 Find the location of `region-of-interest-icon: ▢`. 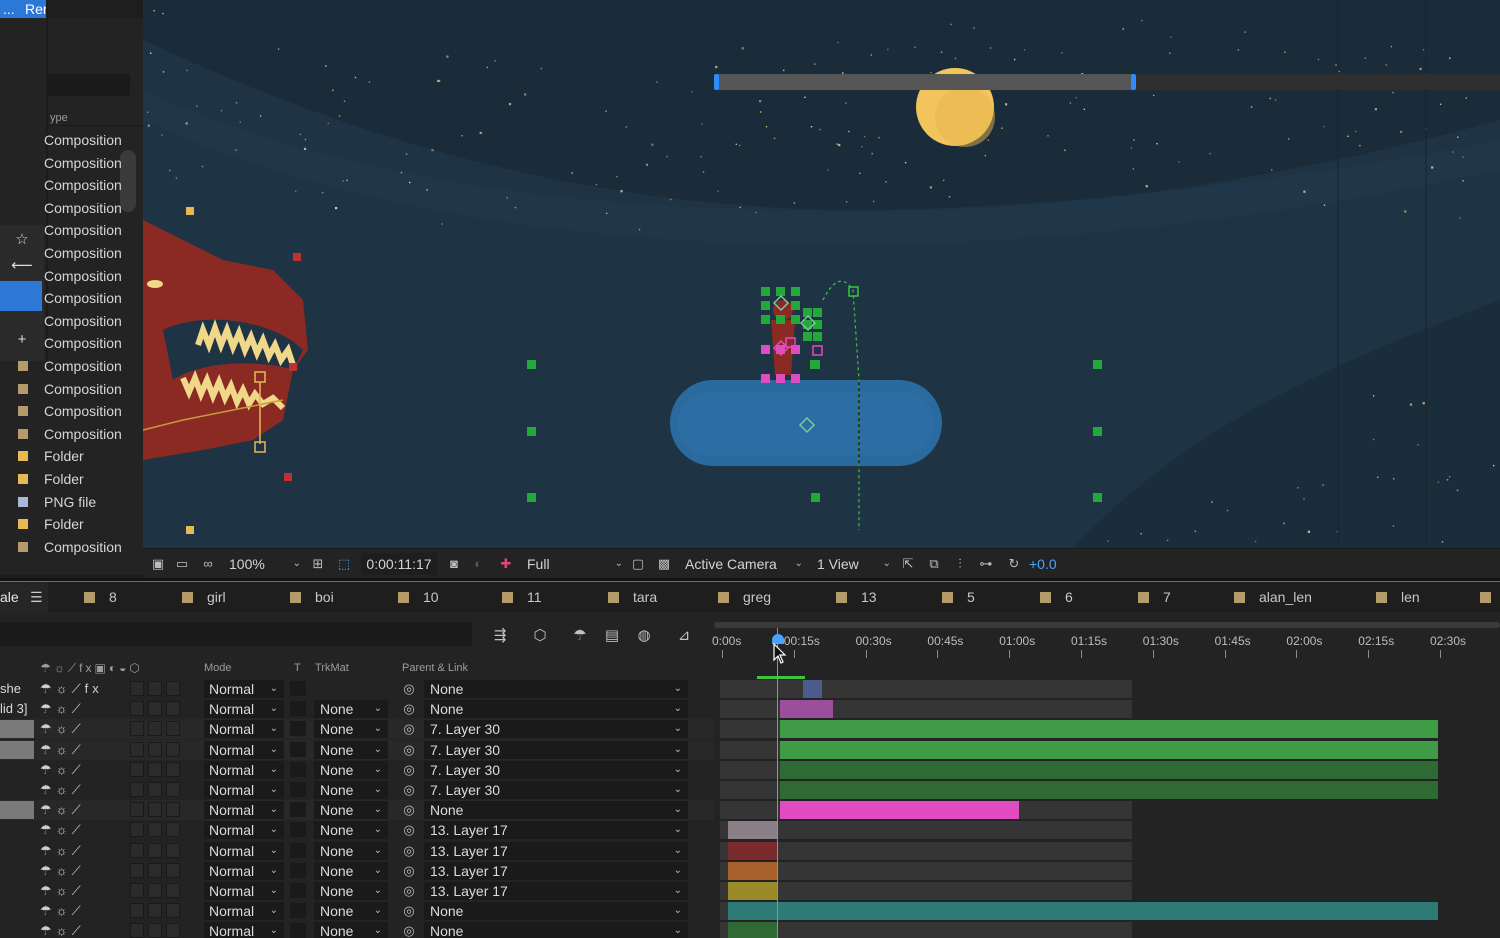

region-of-interest-icon: ▢ is located at coordinates (638, 564).